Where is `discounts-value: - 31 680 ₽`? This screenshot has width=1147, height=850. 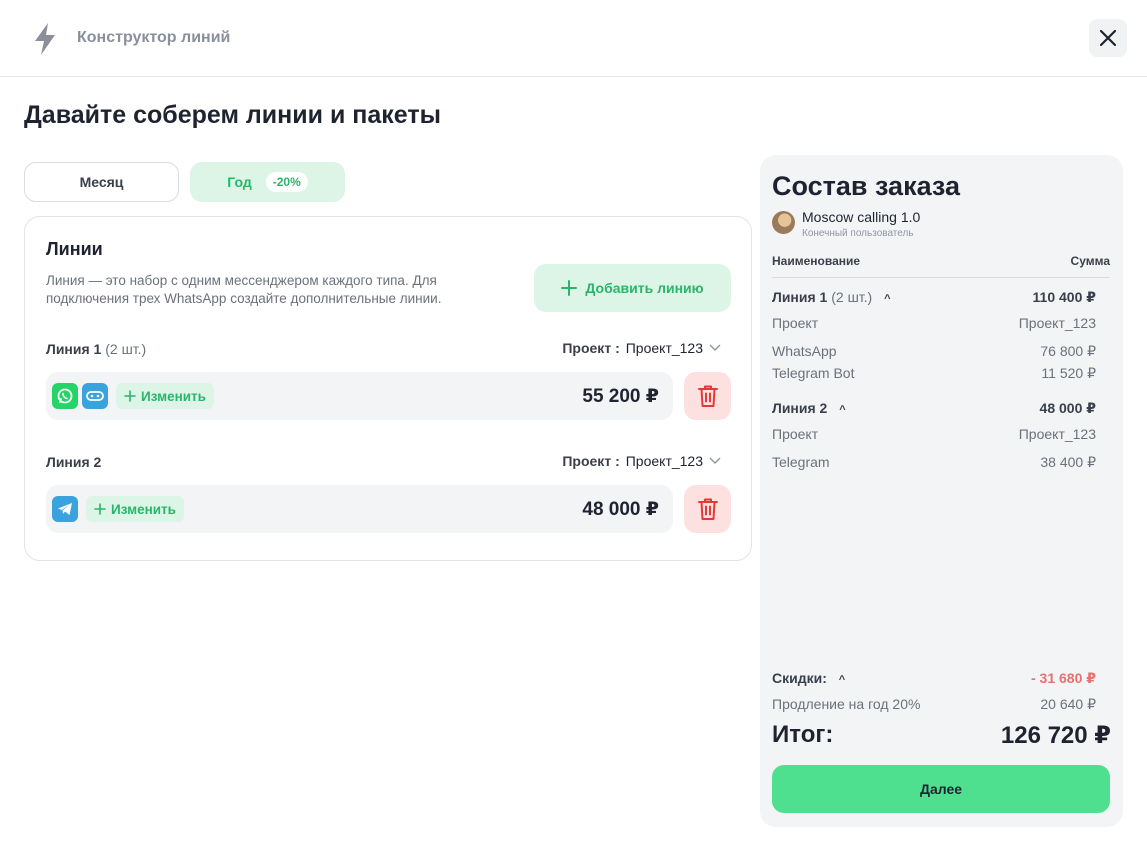 discounts-value: - 31 680 ₽ is located at coordinates (1063, 678).